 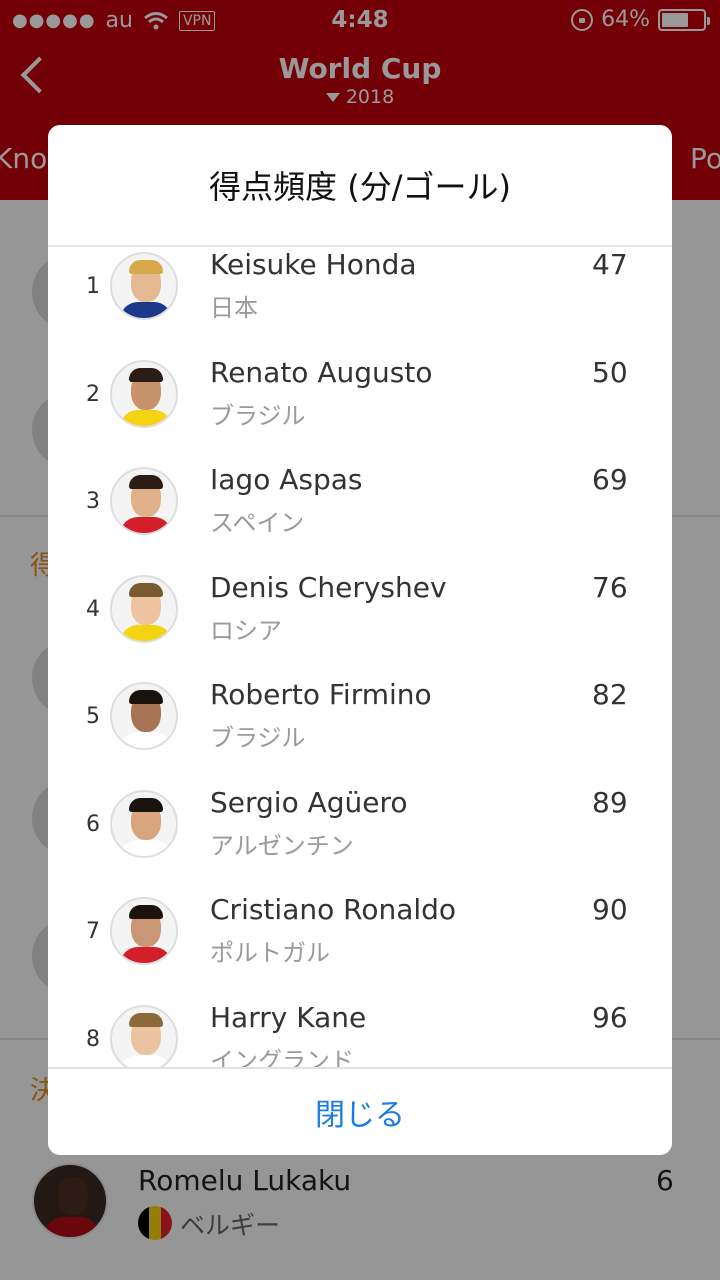 What do you see at coordinates (246, 630) in the screenshot?
I see `player-country: ロシア` at bounding box center [246, 630].